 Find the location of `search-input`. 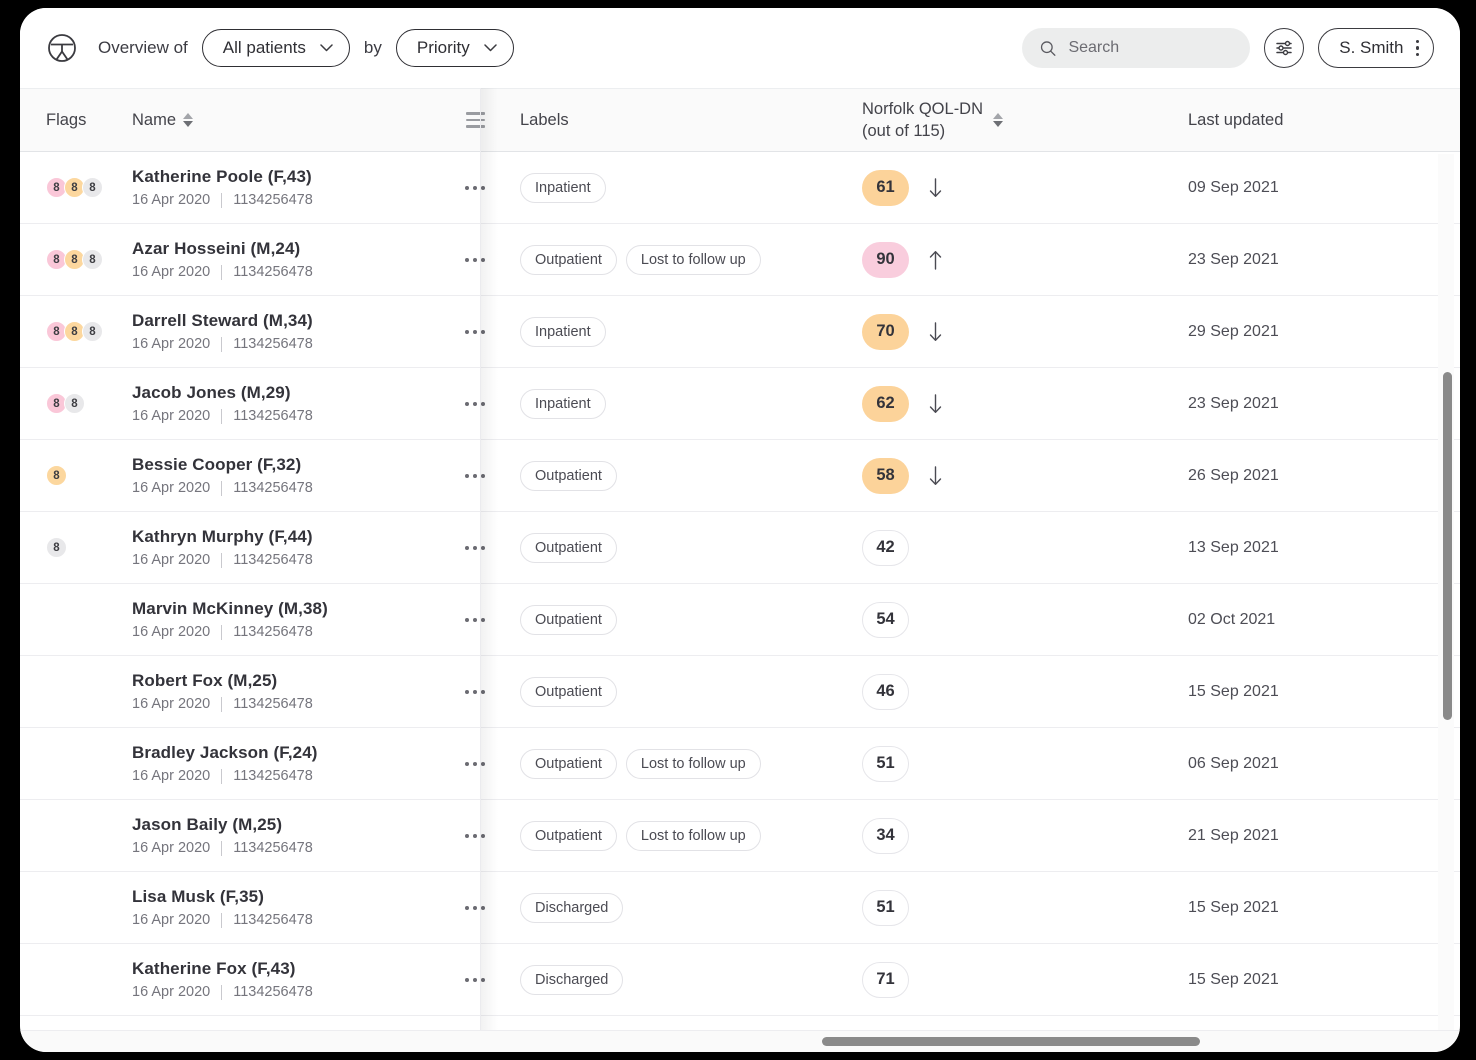

search-input is located at coordinates (1150, 48).